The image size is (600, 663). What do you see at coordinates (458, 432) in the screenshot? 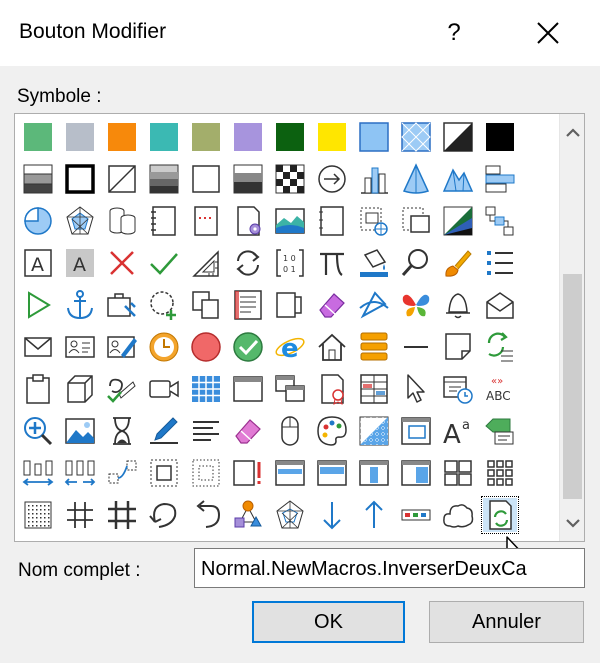
I see `symbol-cell: Aa` at bounding box center [458, 432].